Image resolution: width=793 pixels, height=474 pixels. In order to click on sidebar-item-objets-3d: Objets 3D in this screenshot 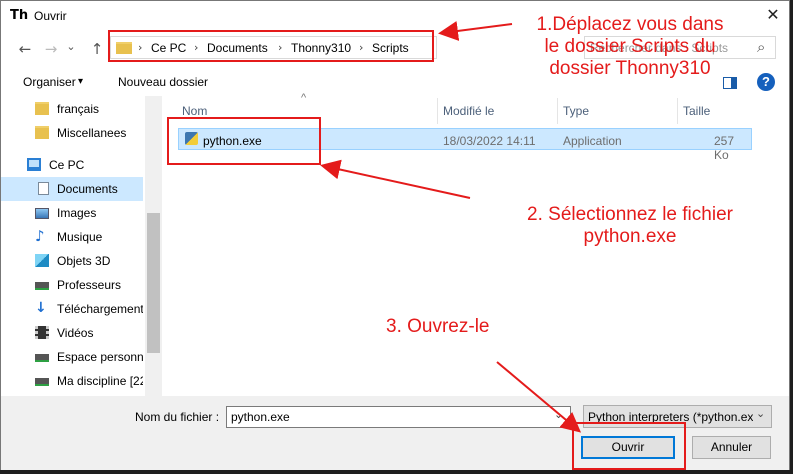, I will do `click(72, 261)`.